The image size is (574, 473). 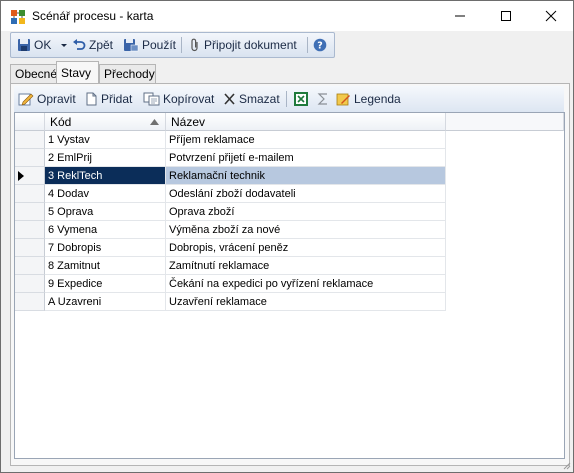 I want to click on cell-nazev: Čekání na expedici po vyřízení reklamace, so click(x=306, y=284).